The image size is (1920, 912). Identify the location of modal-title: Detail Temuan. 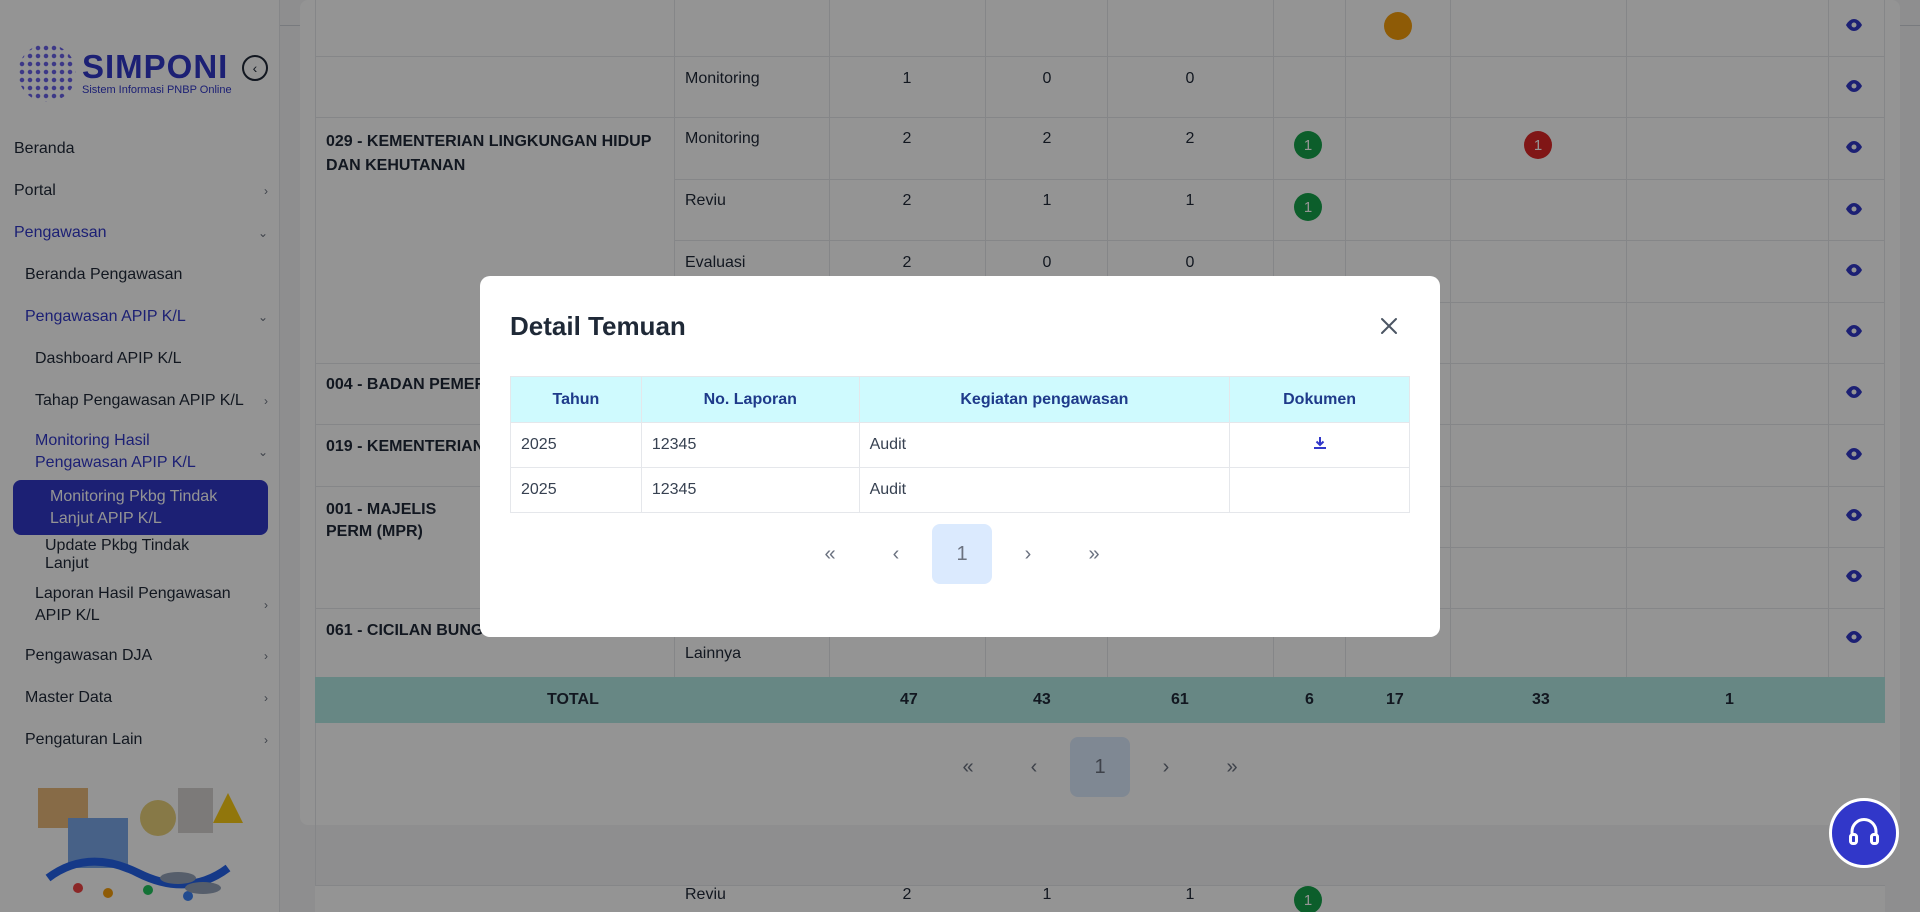
(598, 326).